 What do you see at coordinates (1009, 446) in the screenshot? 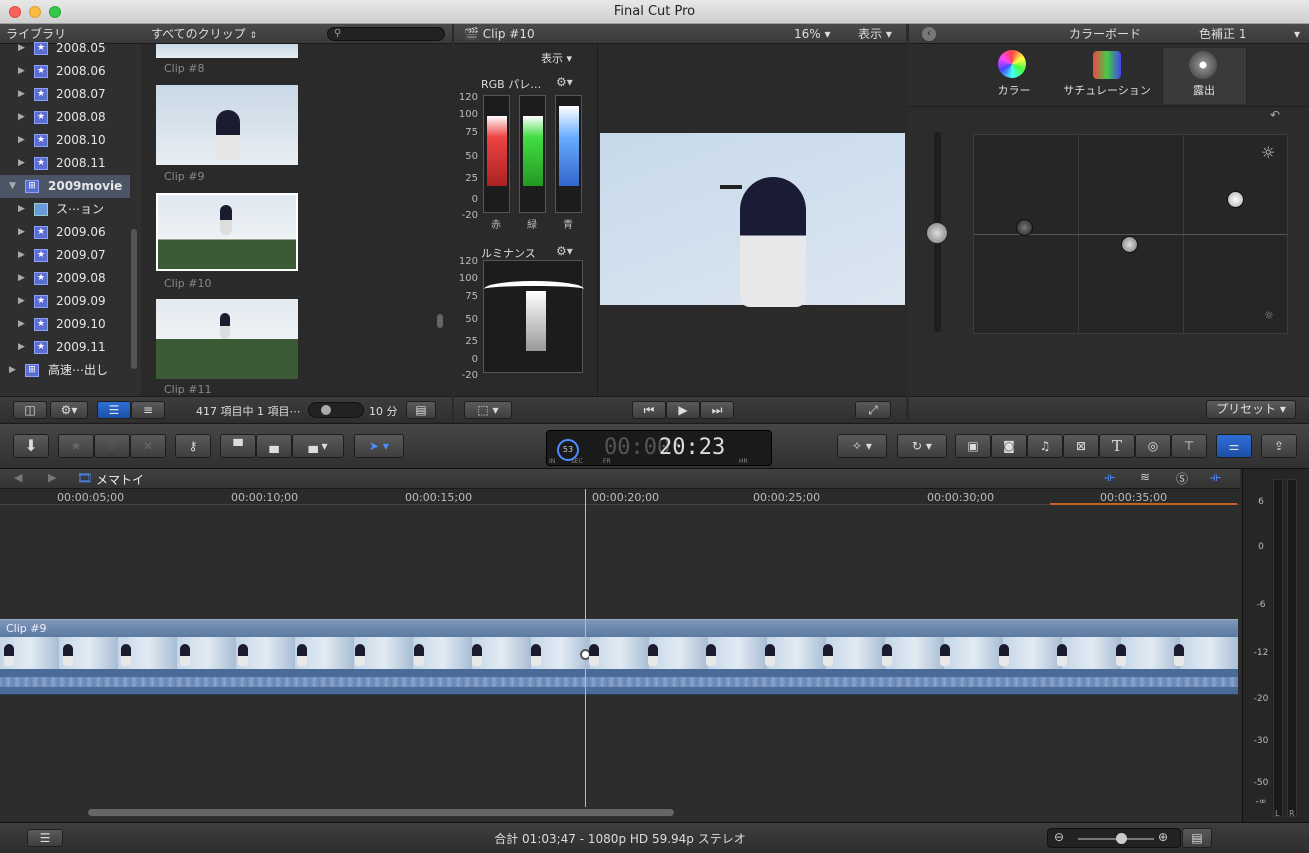
I see `photos-browser-button: ◙` at bounding box center [1009, 446].